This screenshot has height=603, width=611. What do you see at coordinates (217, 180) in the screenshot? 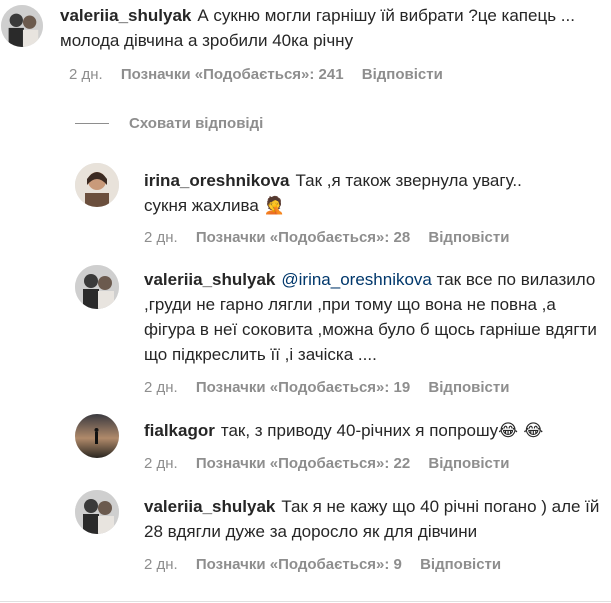
I see `reply-username: irina_oreshnikova` at bounding box center [217, 180].